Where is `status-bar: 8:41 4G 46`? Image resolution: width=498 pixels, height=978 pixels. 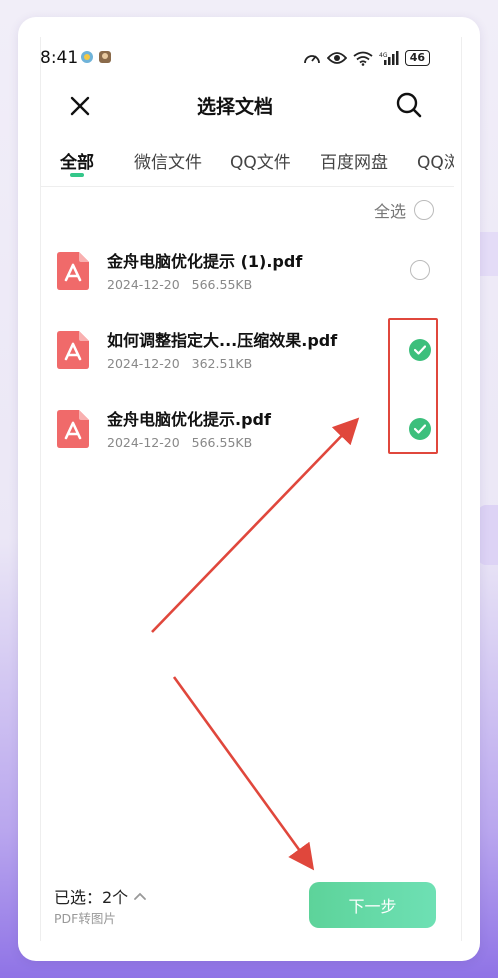 status-bar: 8:41 4G 46 is located at coordinates (235, 59).